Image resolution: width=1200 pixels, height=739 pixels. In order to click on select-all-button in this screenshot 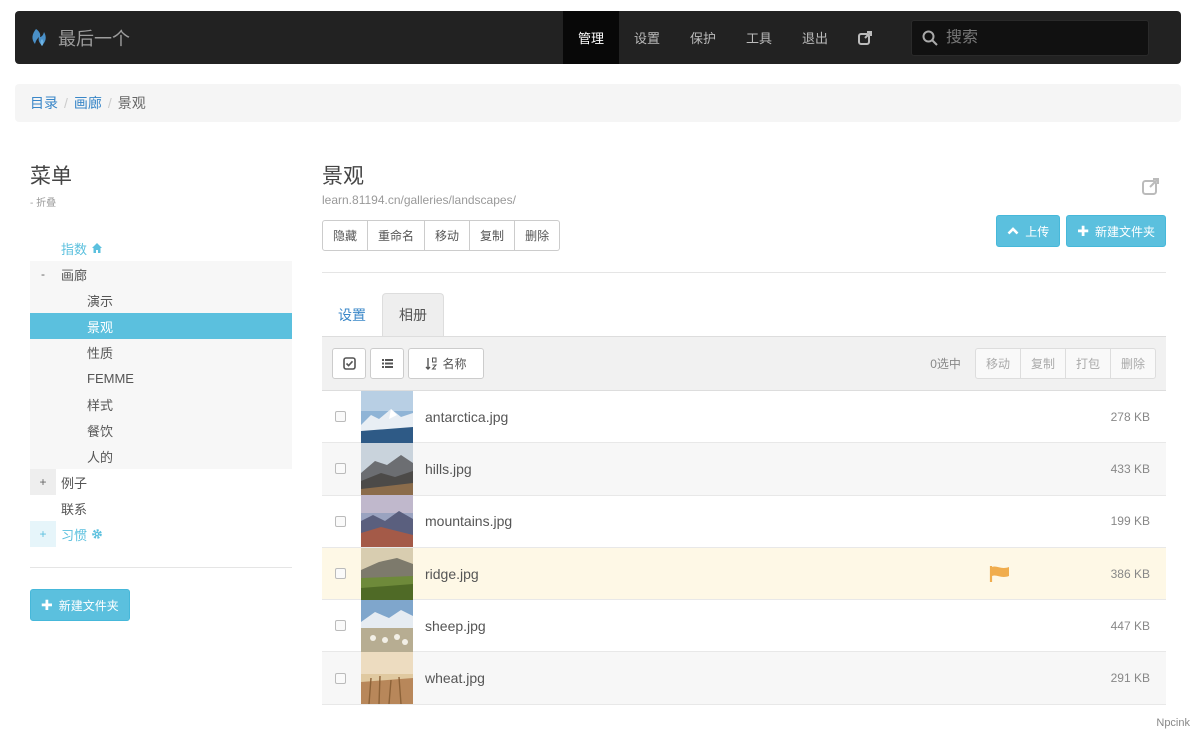, I will do `click(349, 363)`.